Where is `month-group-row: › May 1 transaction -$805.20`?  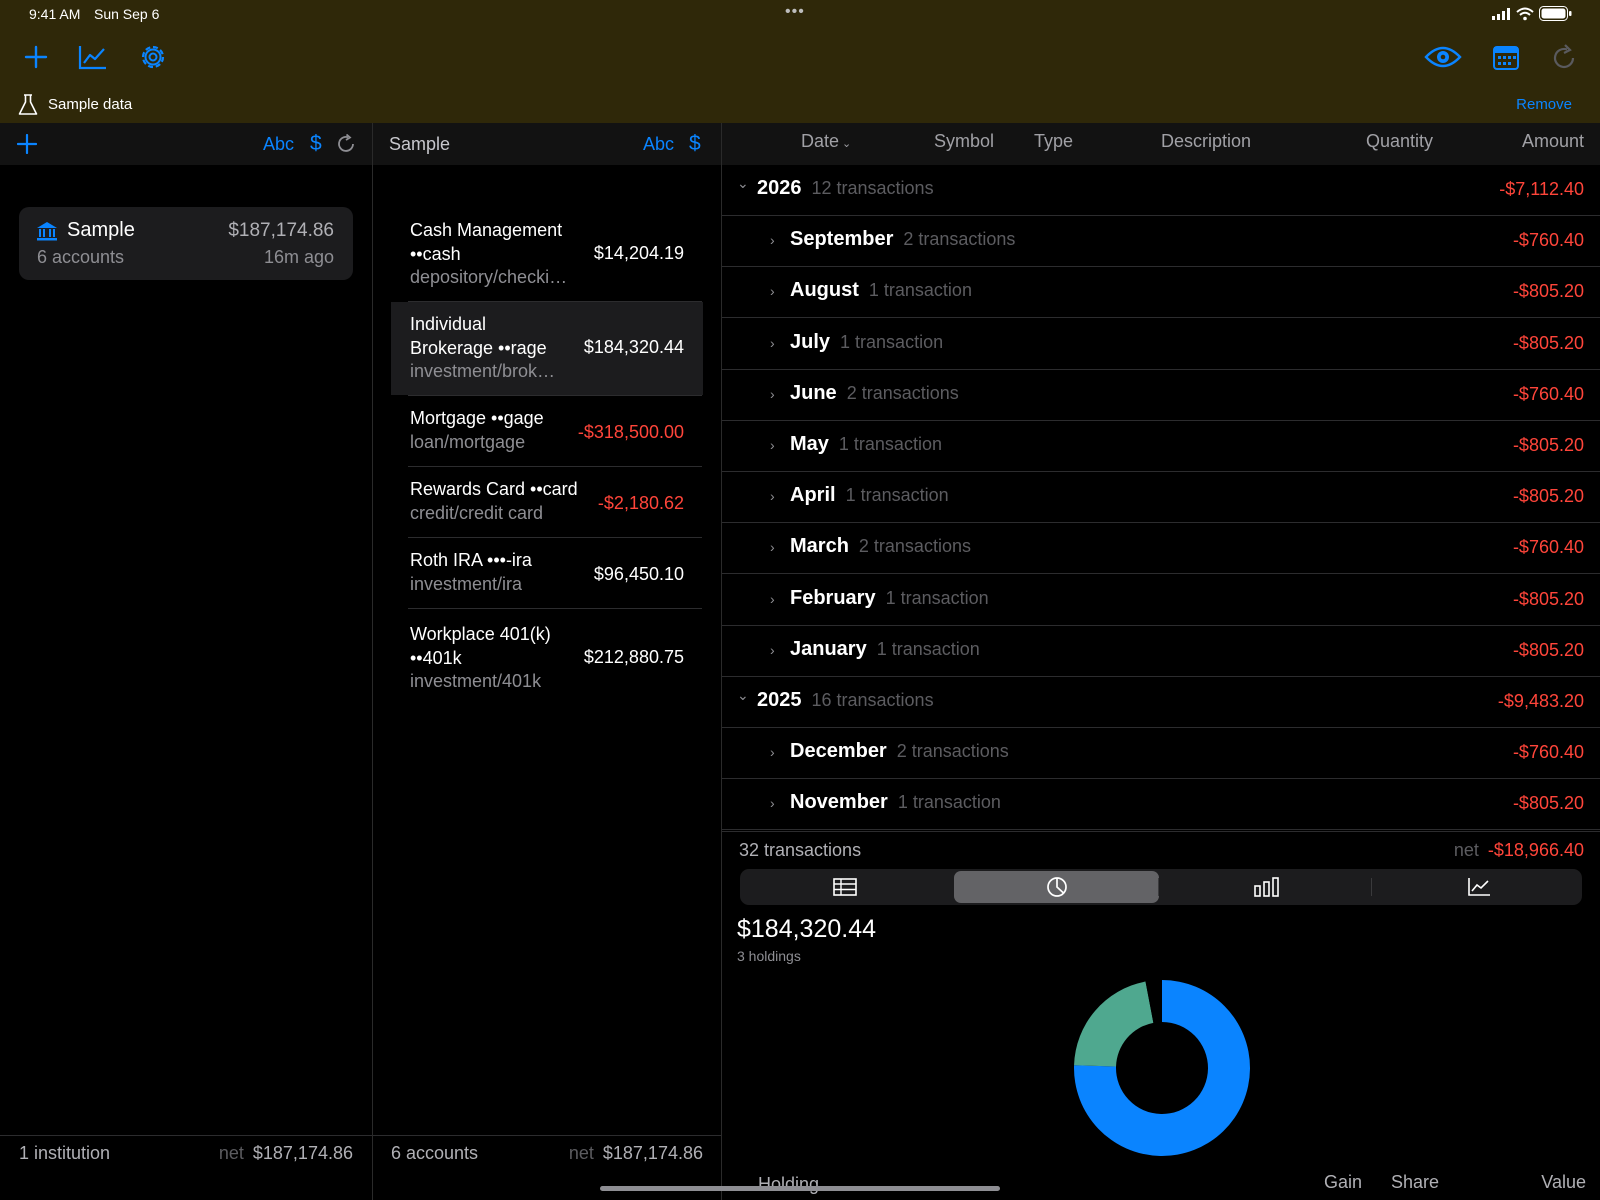
month-group-row: › May 1 transaction -$805.20 is located at coordinates (1161, 446).